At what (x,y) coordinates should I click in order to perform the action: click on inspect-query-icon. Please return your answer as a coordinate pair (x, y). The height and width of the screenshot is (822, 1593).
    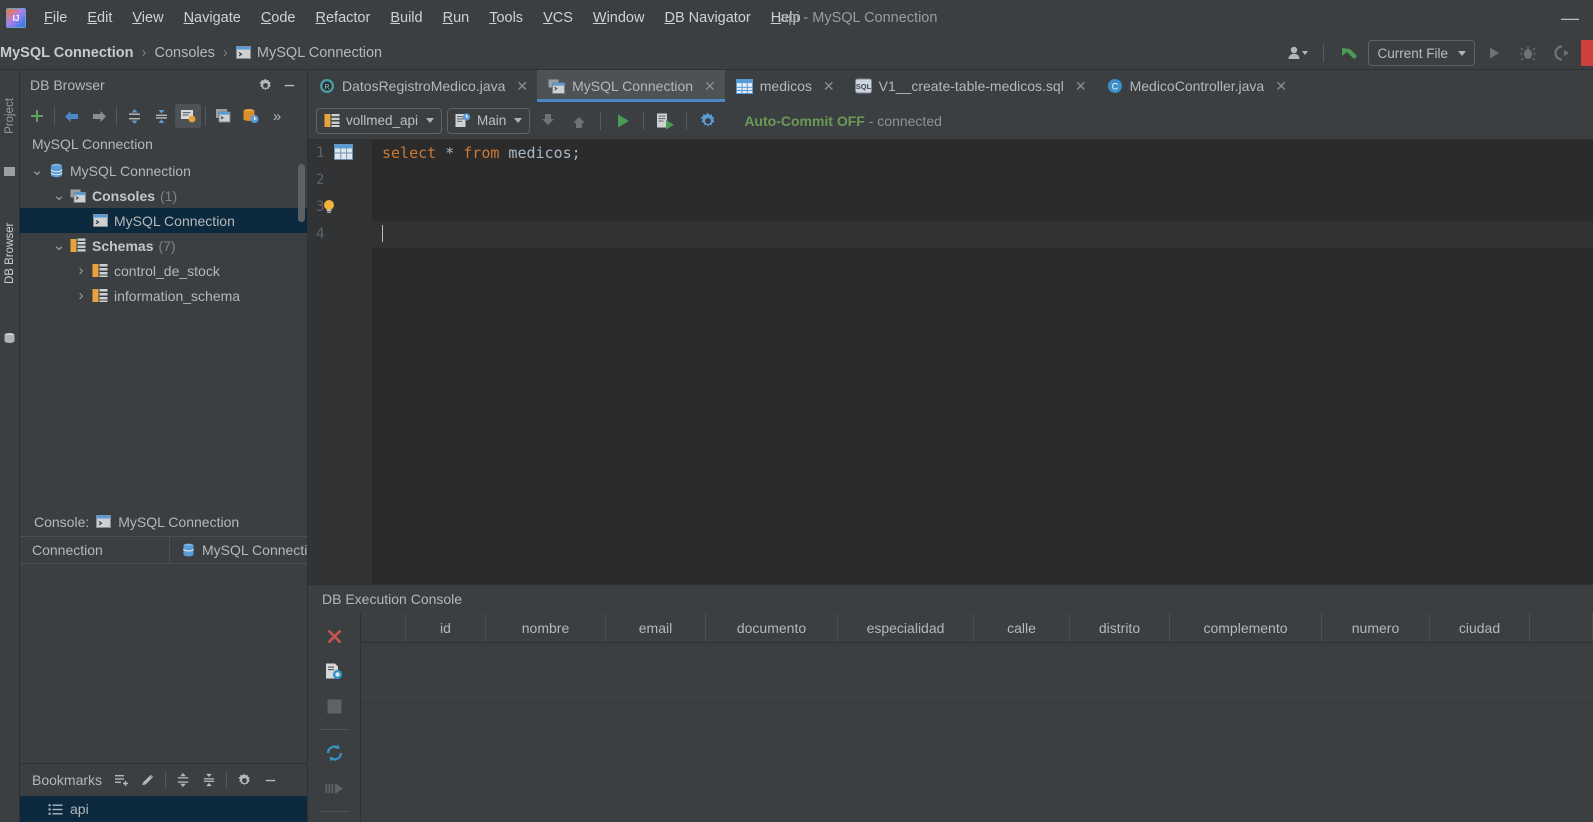
    Looking at the image, I should click on (334, 671).